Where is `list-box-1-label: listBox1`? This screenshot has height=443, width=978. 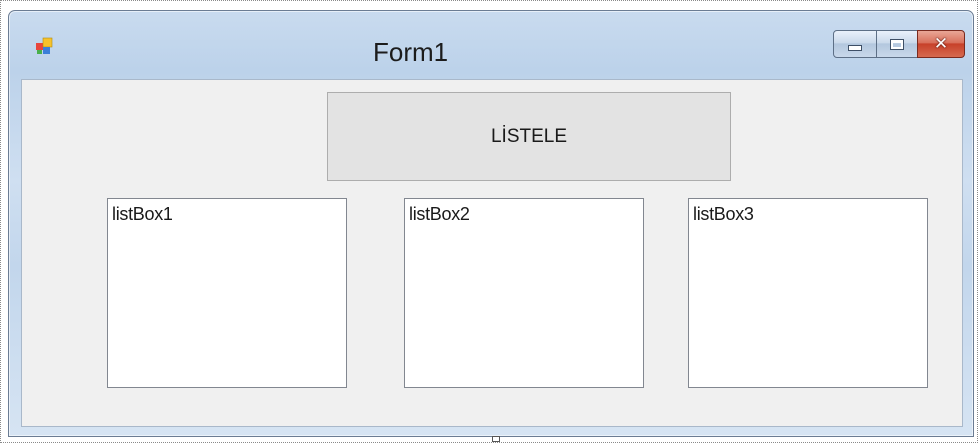 list-box-1-label: listBox1 is located at coordinates (142, 214).